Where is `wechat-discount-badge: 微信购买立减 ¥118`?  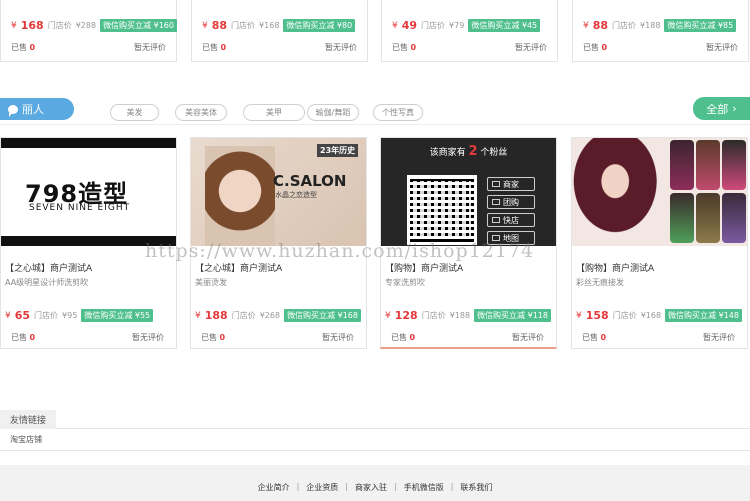 wechat-discount-badge: 微信购买立减 ¥118 is located at coordinates (512, 315).